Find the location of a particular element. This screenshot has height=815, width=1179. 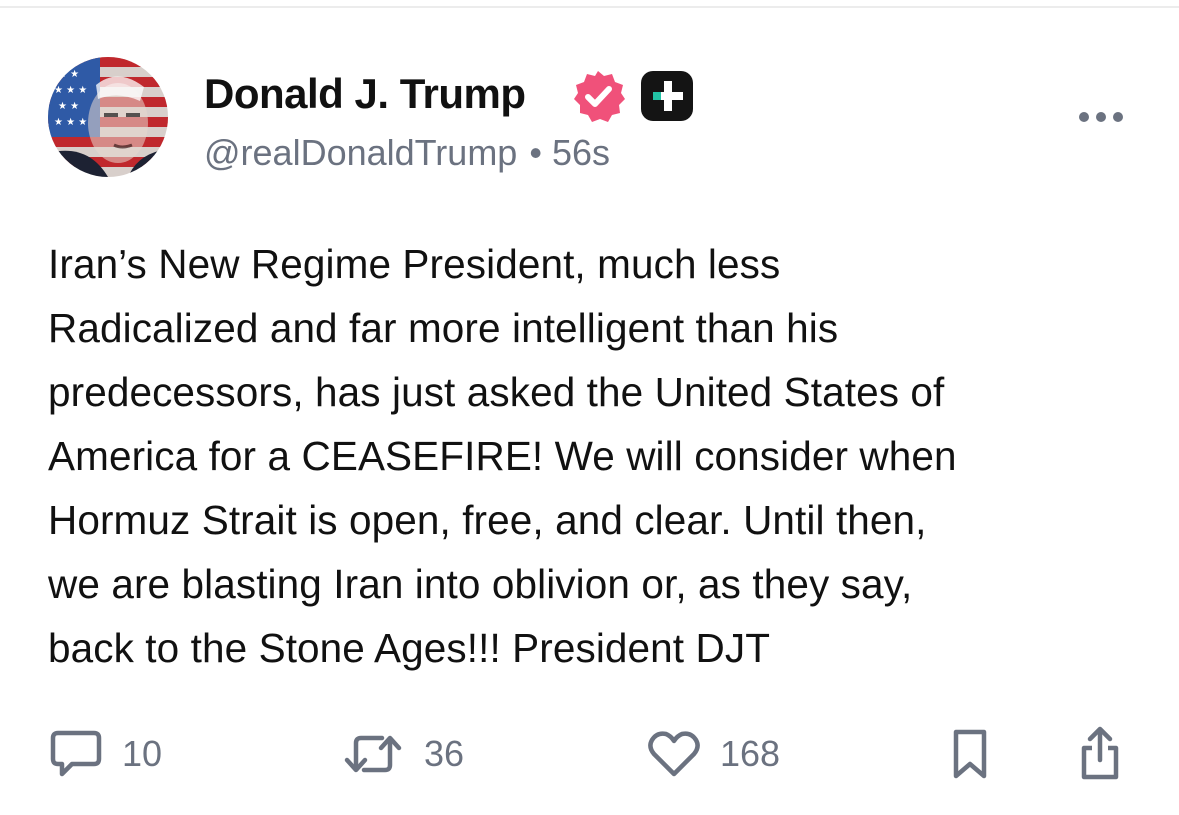

verified-badge-icon is located at coordinates (598, 96).